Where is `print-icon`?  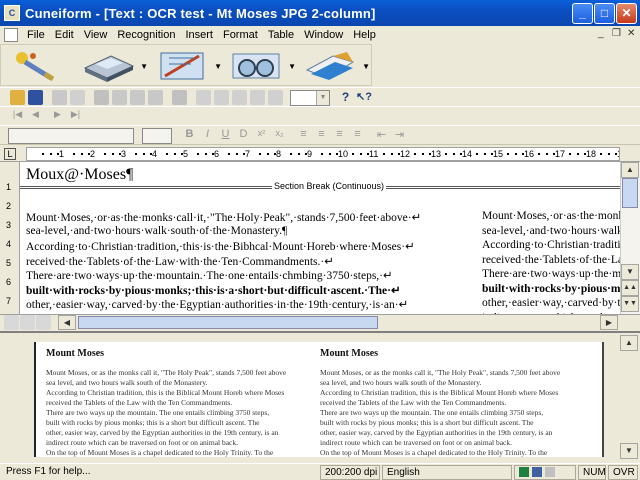 print-icon is located at coordinates (59, 97).